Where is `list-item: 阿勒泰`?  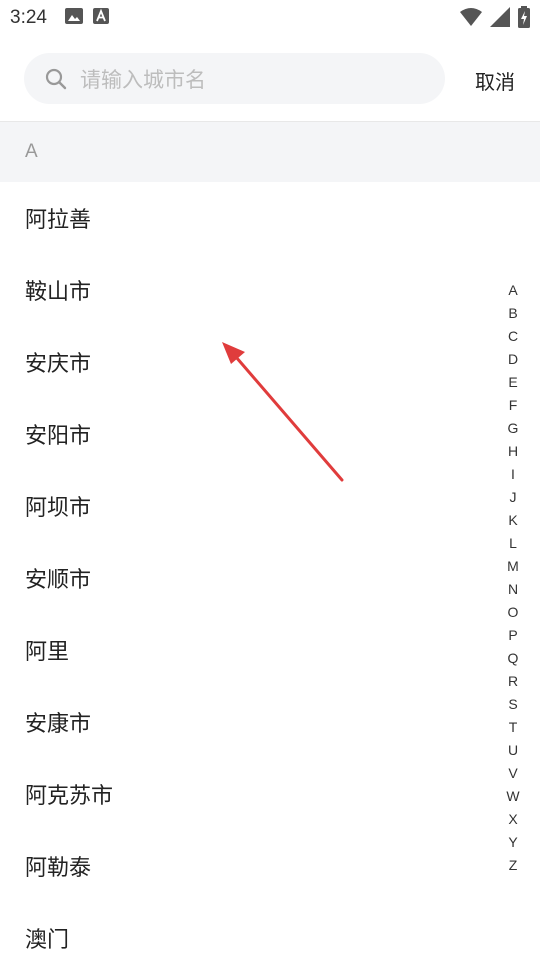
list-item: 阿勒泰 is located at coordinates (270, 866).